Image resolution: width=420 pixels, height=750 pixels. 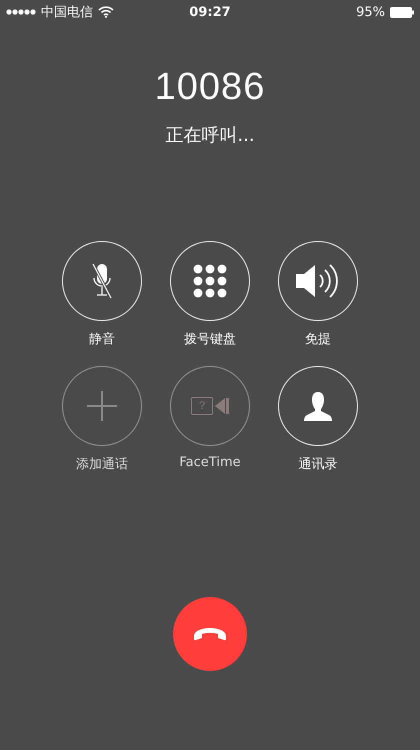 I want to click on keypad-icon, so click(x=210, y=281).